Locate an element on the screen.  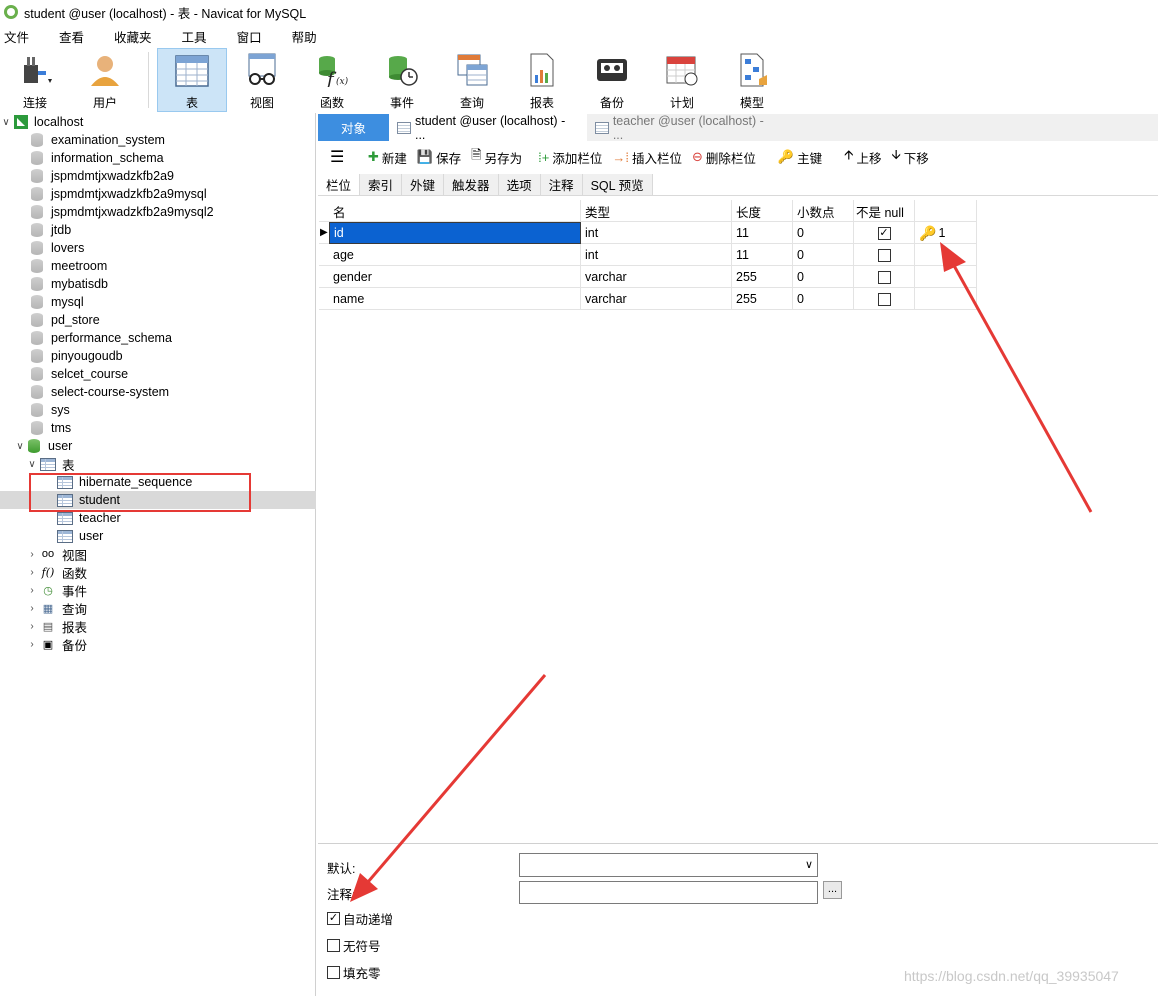
tab-triggers: 触发器 is located at coordinates (471, 184).